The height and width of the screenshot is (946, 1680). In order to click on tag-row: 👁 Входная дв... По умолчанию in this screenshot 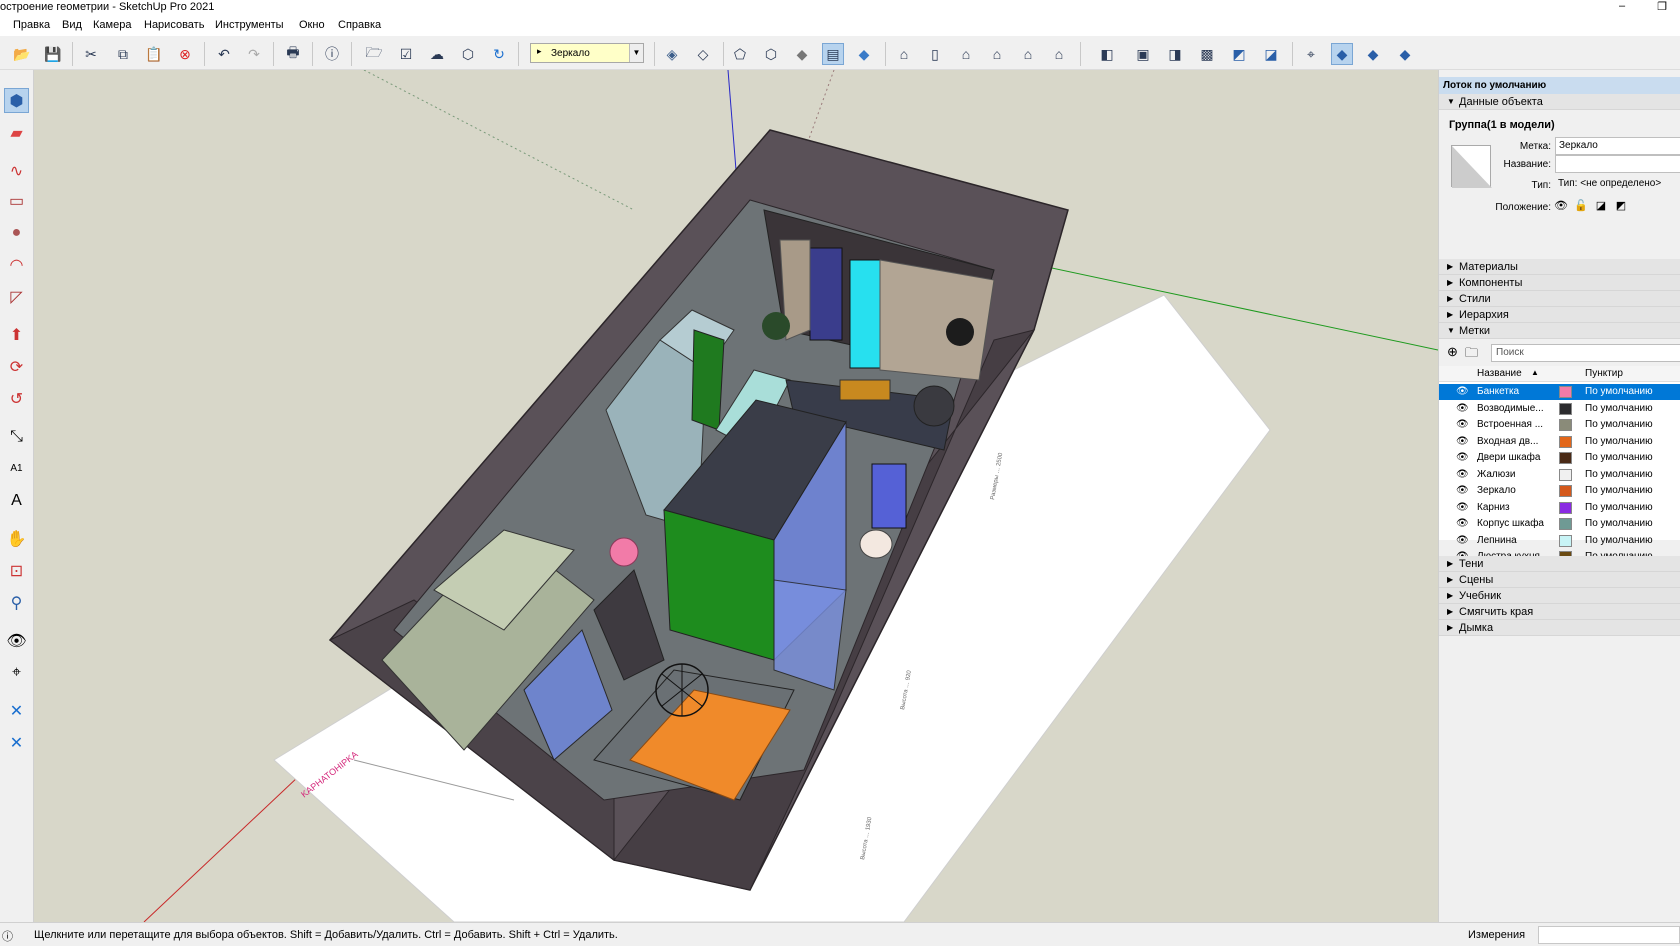, I will do `click(1559, 442)`.